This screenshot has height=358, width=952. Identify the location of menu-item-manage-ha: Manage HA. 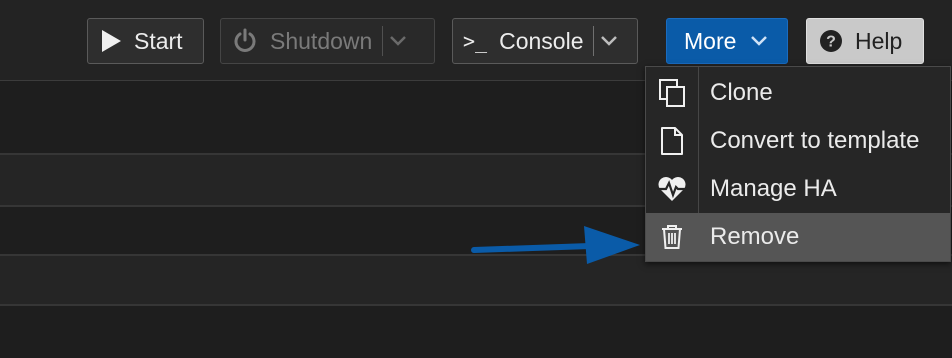
(798, 189).